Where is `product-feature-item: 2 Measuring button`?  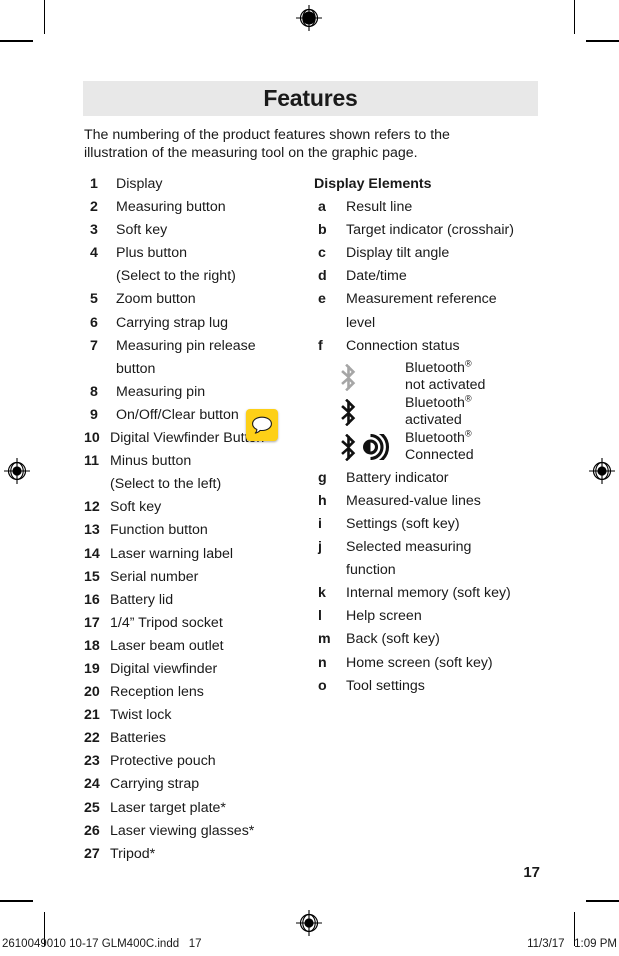
product-feature-item: 2 Measuring button is located at coordinates (196, 207).